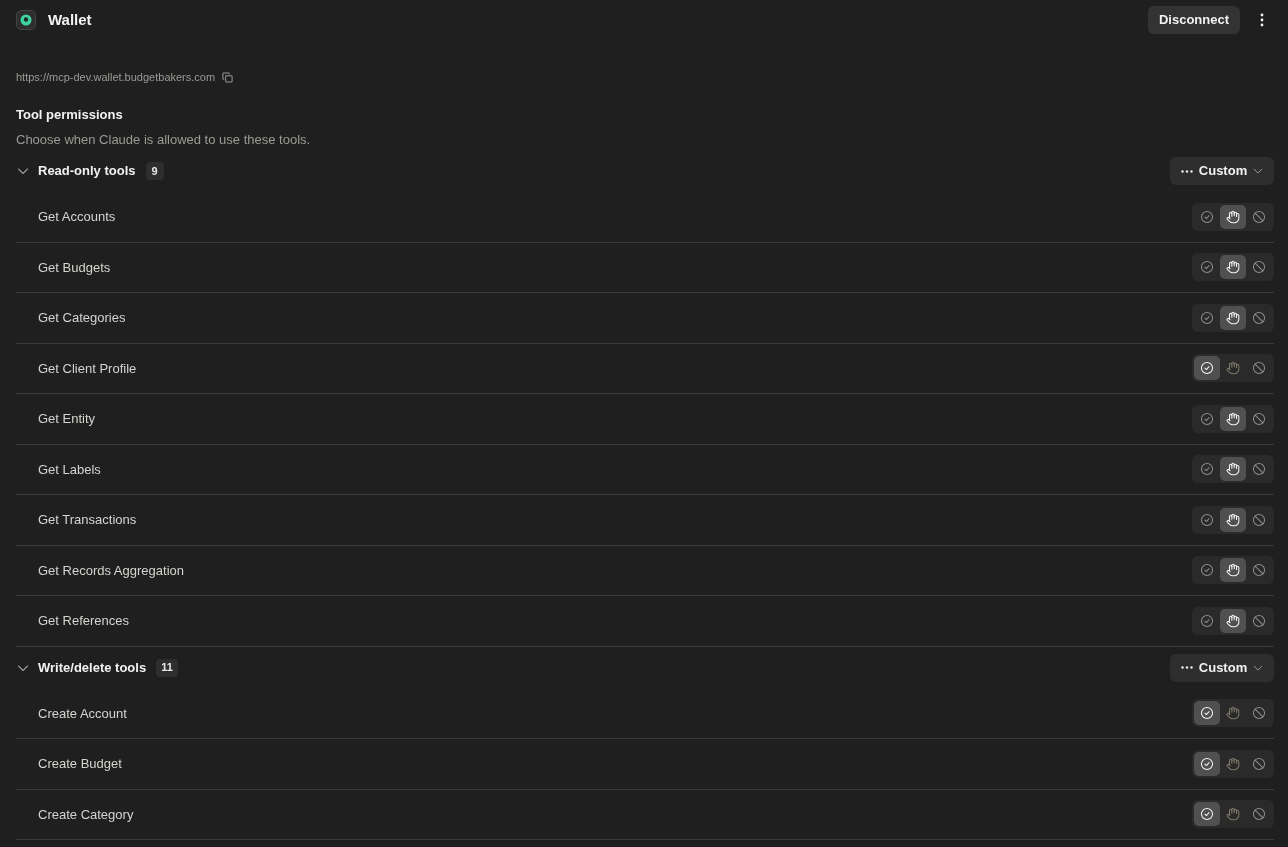 This screenshot has width=1288, height=847. What do you see at coordinates (87, 171) in the screenshot?
I see `group-title: Read-only tools` at bounding box center [87, 171].